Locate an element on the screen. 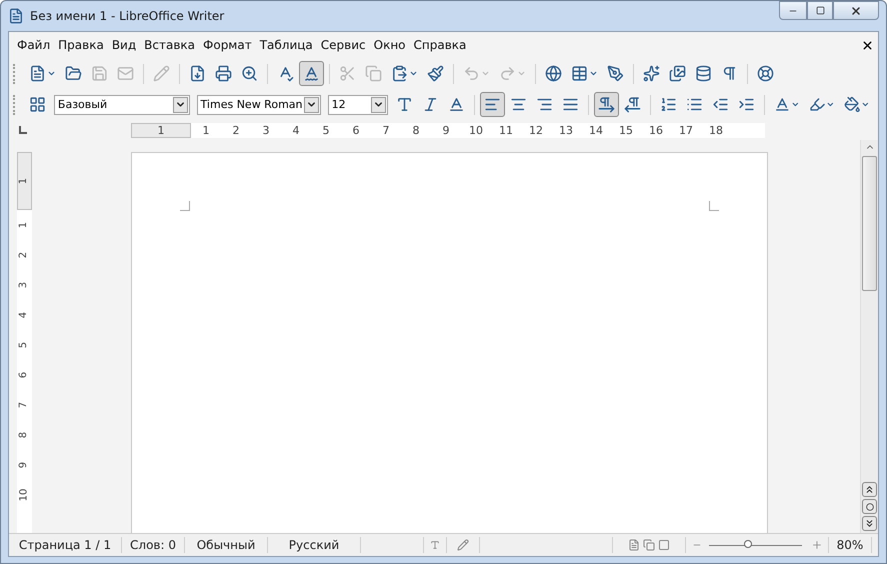 The image size is (887, 564). pen-icon is located at coordinates (615, 73).